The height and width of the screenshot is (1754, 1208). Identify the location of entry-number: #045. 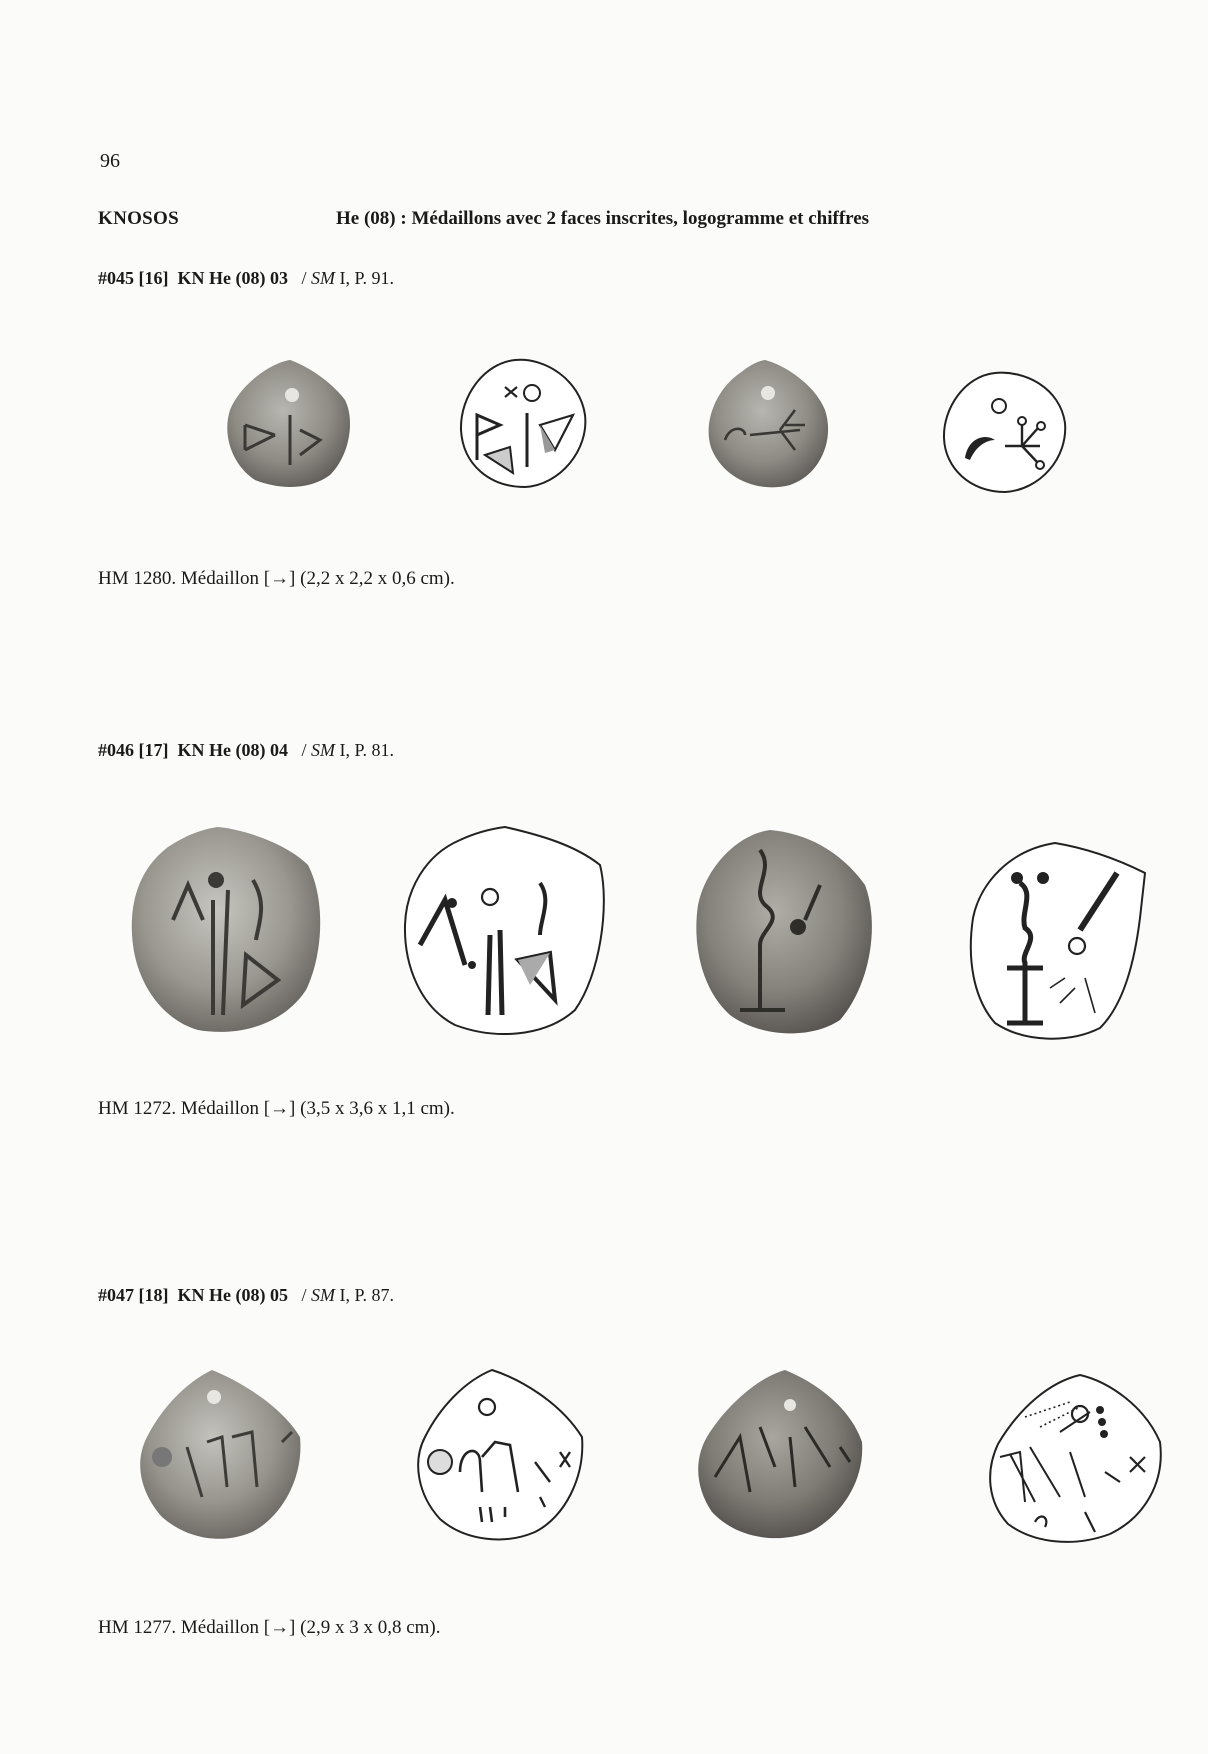
(116, 278).